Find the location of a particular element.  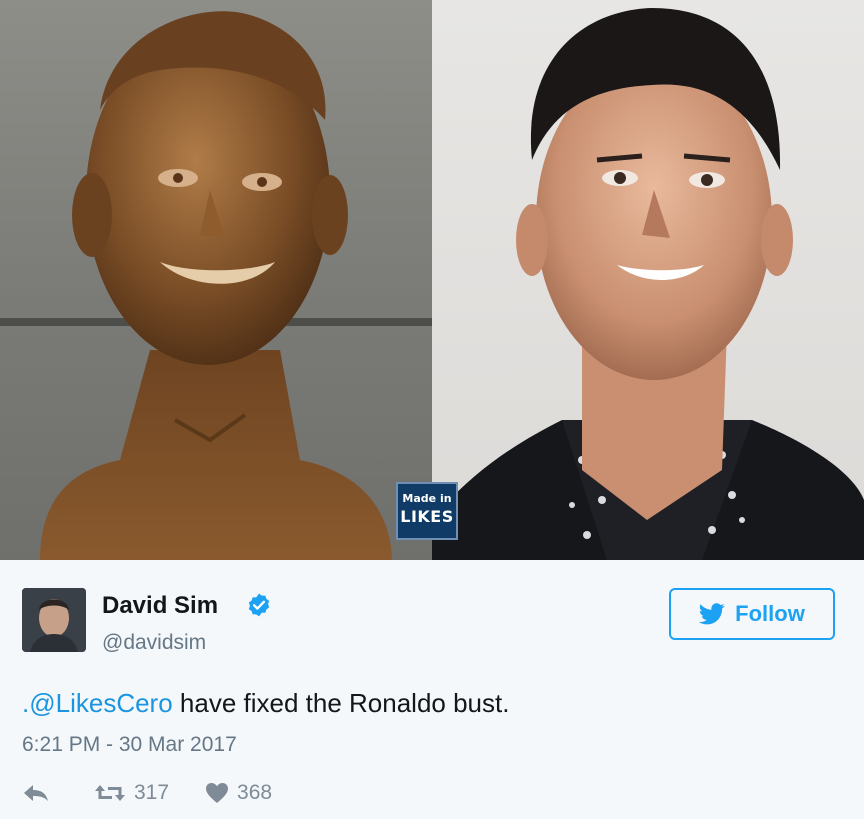

follow-button: Follow is located at coordinates (752, 614).